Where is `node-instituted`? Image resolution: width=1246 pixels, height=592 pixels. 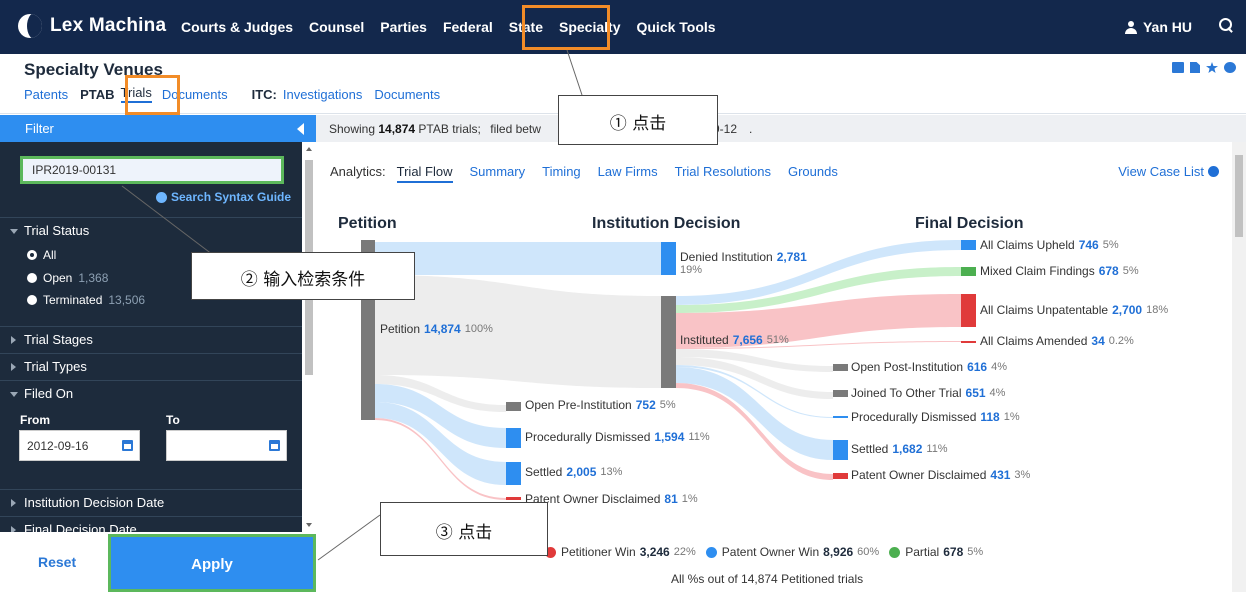 node-instituted is located at coordinates (668, 342).